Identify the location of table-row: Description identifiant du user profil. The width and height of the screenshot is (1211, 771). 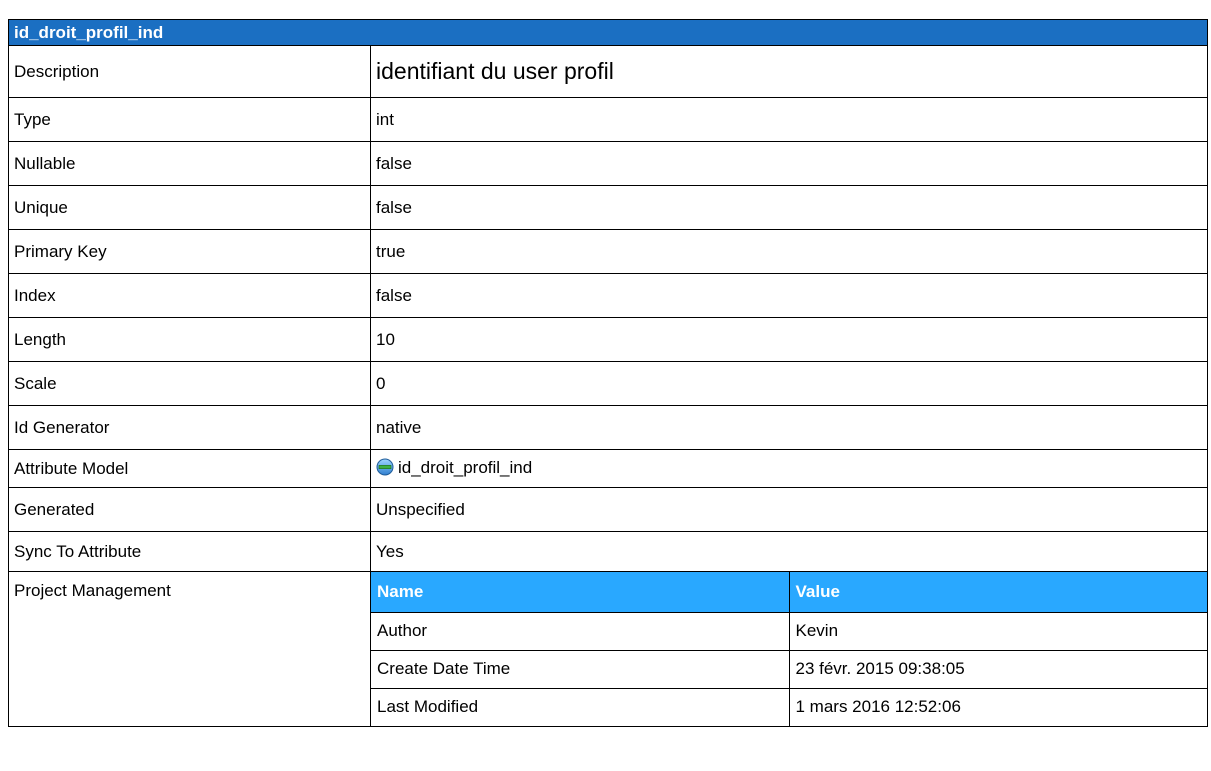
(608, 71).